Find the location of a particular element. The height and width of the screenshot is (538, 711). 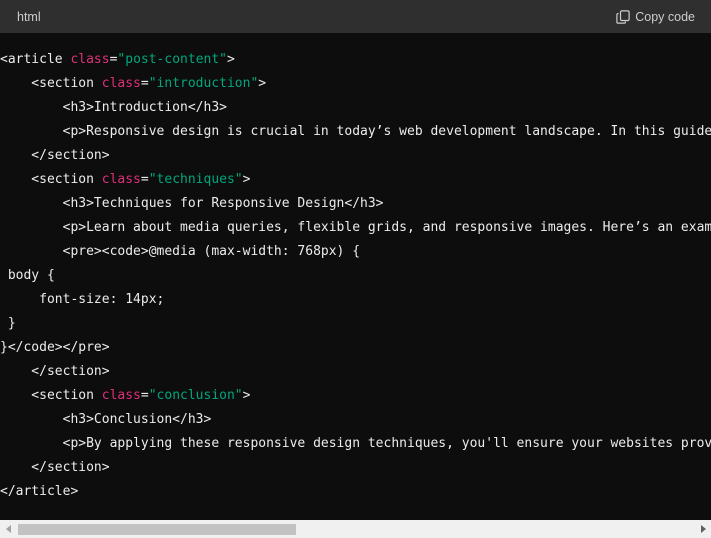

scroll-right-button is located at coordinates (702, 529).